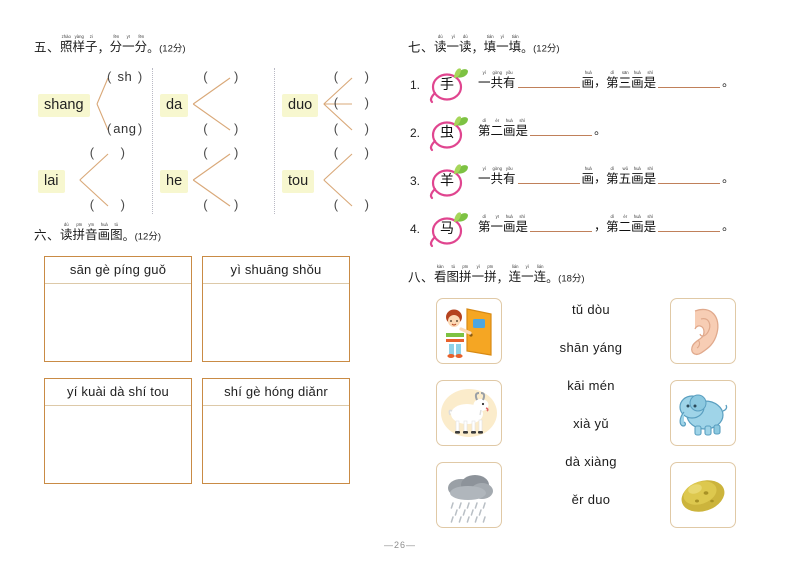  What do you see at coordinates (276, 270) in the screenshot?
I see `drawing-box-pinyin-label: yì shuāng shǒu` at bounding box center [276, 270].